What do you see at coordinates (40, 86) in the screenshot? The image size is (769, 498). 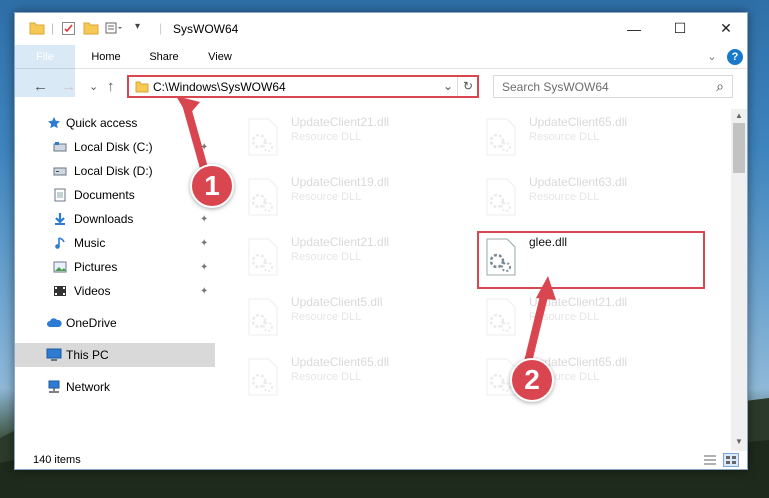 I see `back-button: ←` at bounding box center [40, 86].